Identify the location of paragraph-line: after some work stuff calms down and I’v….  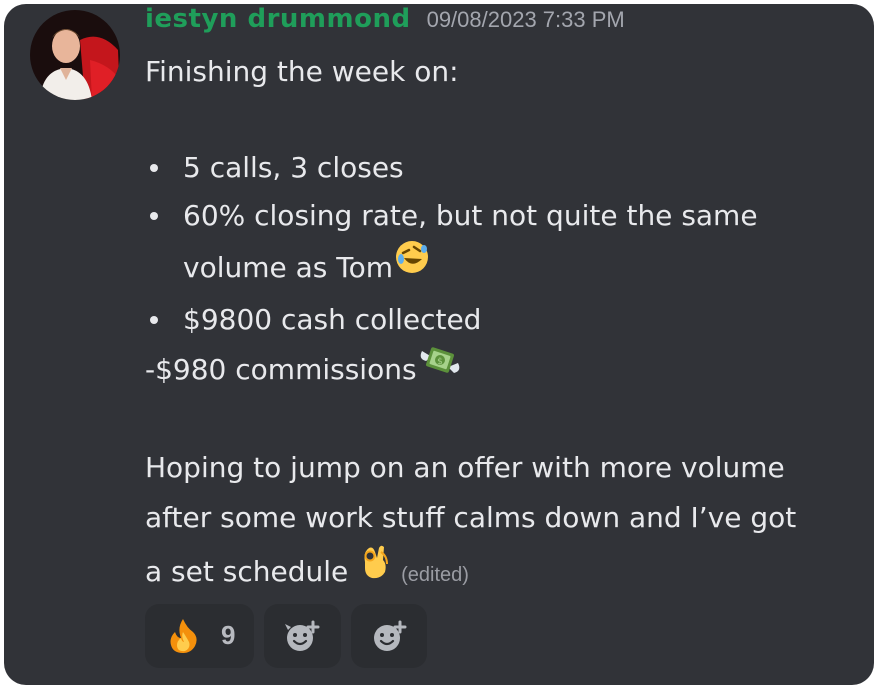
(471, 517).